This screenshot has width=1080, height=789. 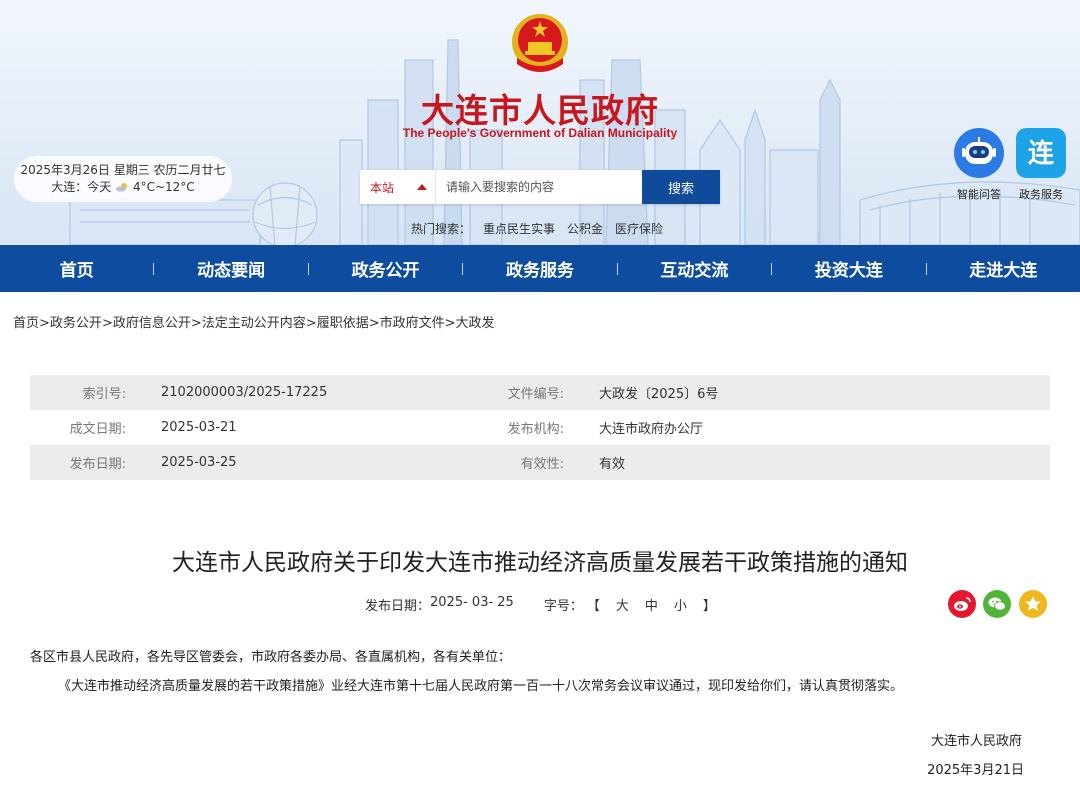 I want to click on publish-date: 2025- 03- 25, so click(x=472, y=602).